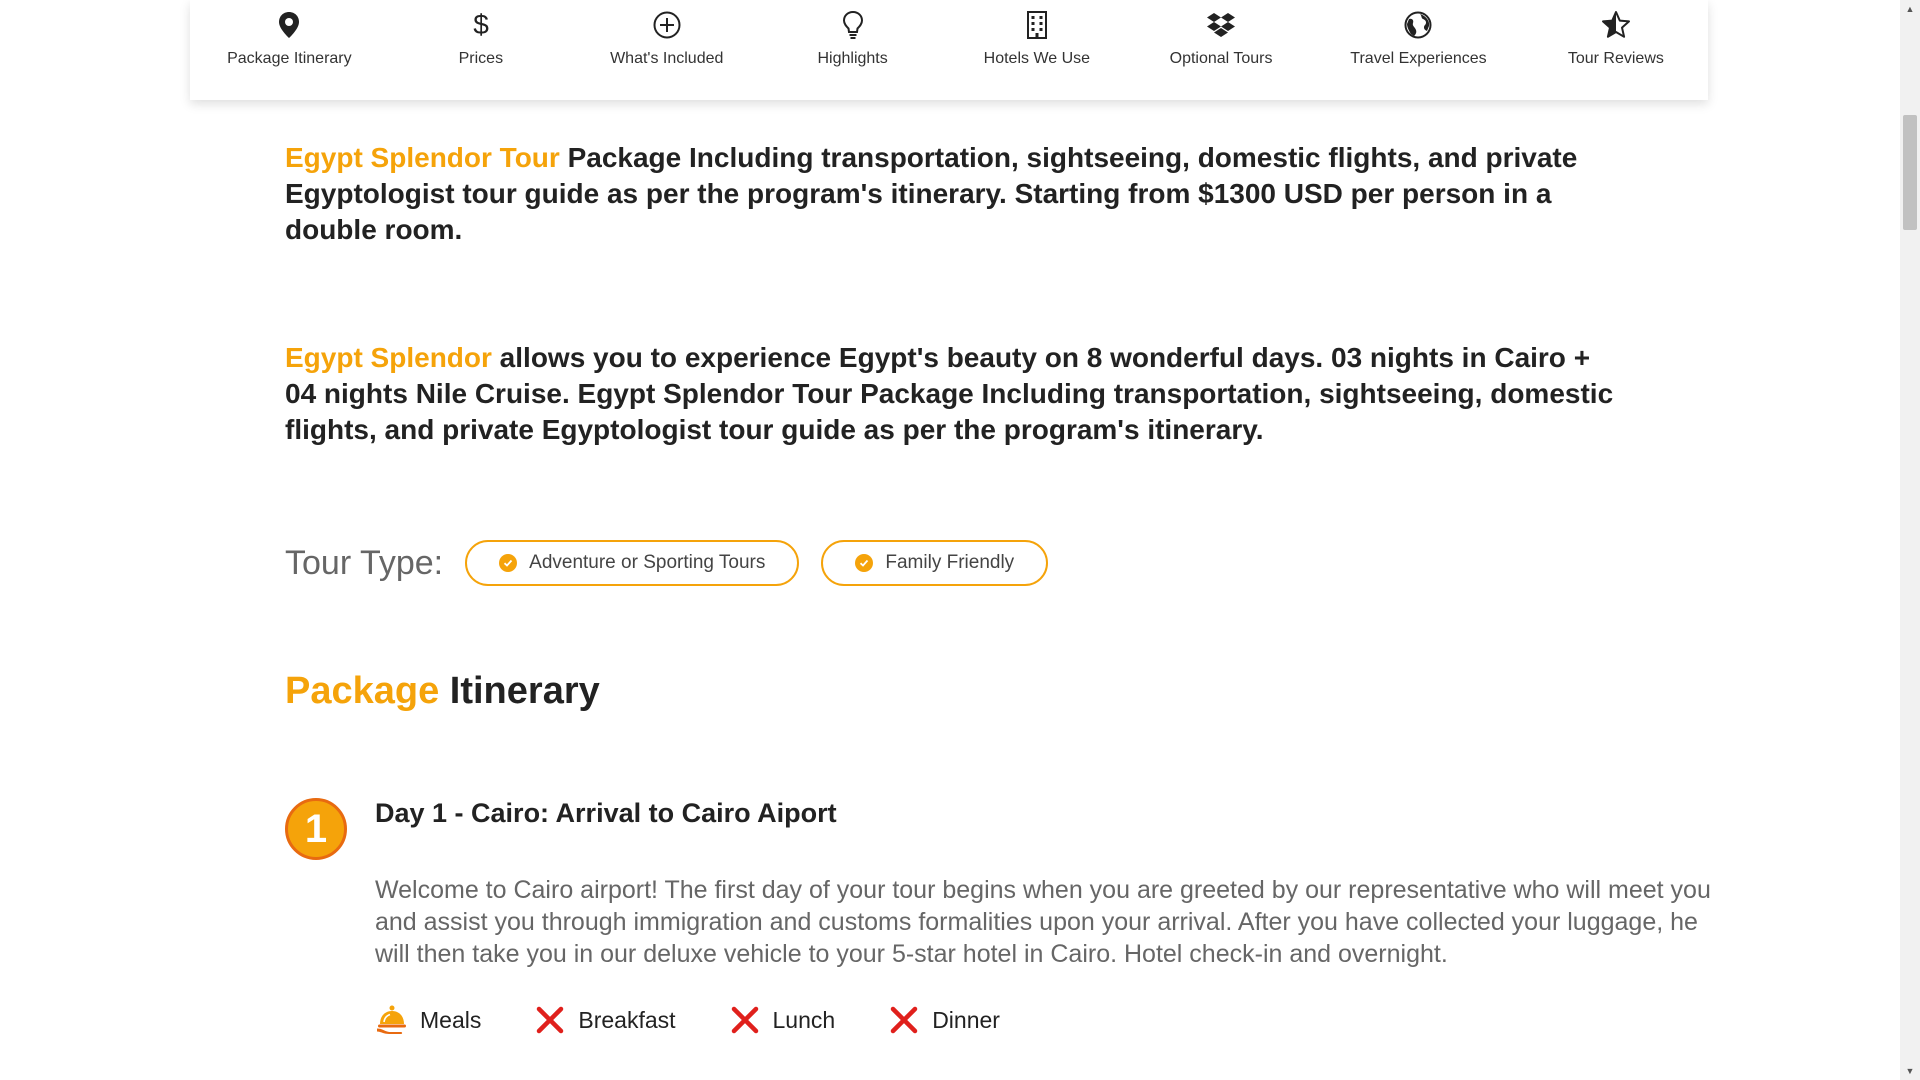  What do you see at coordinates (627, 1019) in the screenshot?
I see `meal-label: Breakfast` at bounding box center [627, 1019].